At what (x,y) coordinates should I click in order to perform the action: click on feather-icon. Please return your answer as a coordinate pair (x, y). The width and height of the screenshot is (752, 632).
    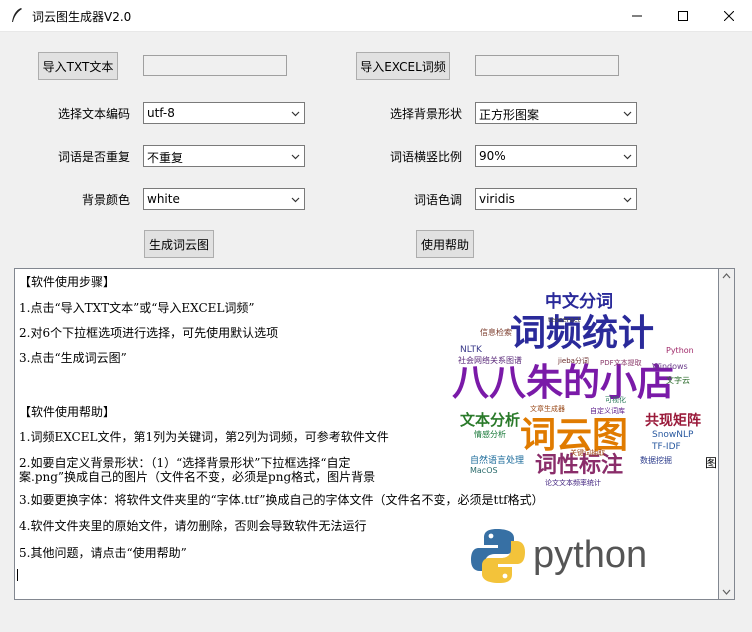
    Looking at the image, I should click on (17, 15).